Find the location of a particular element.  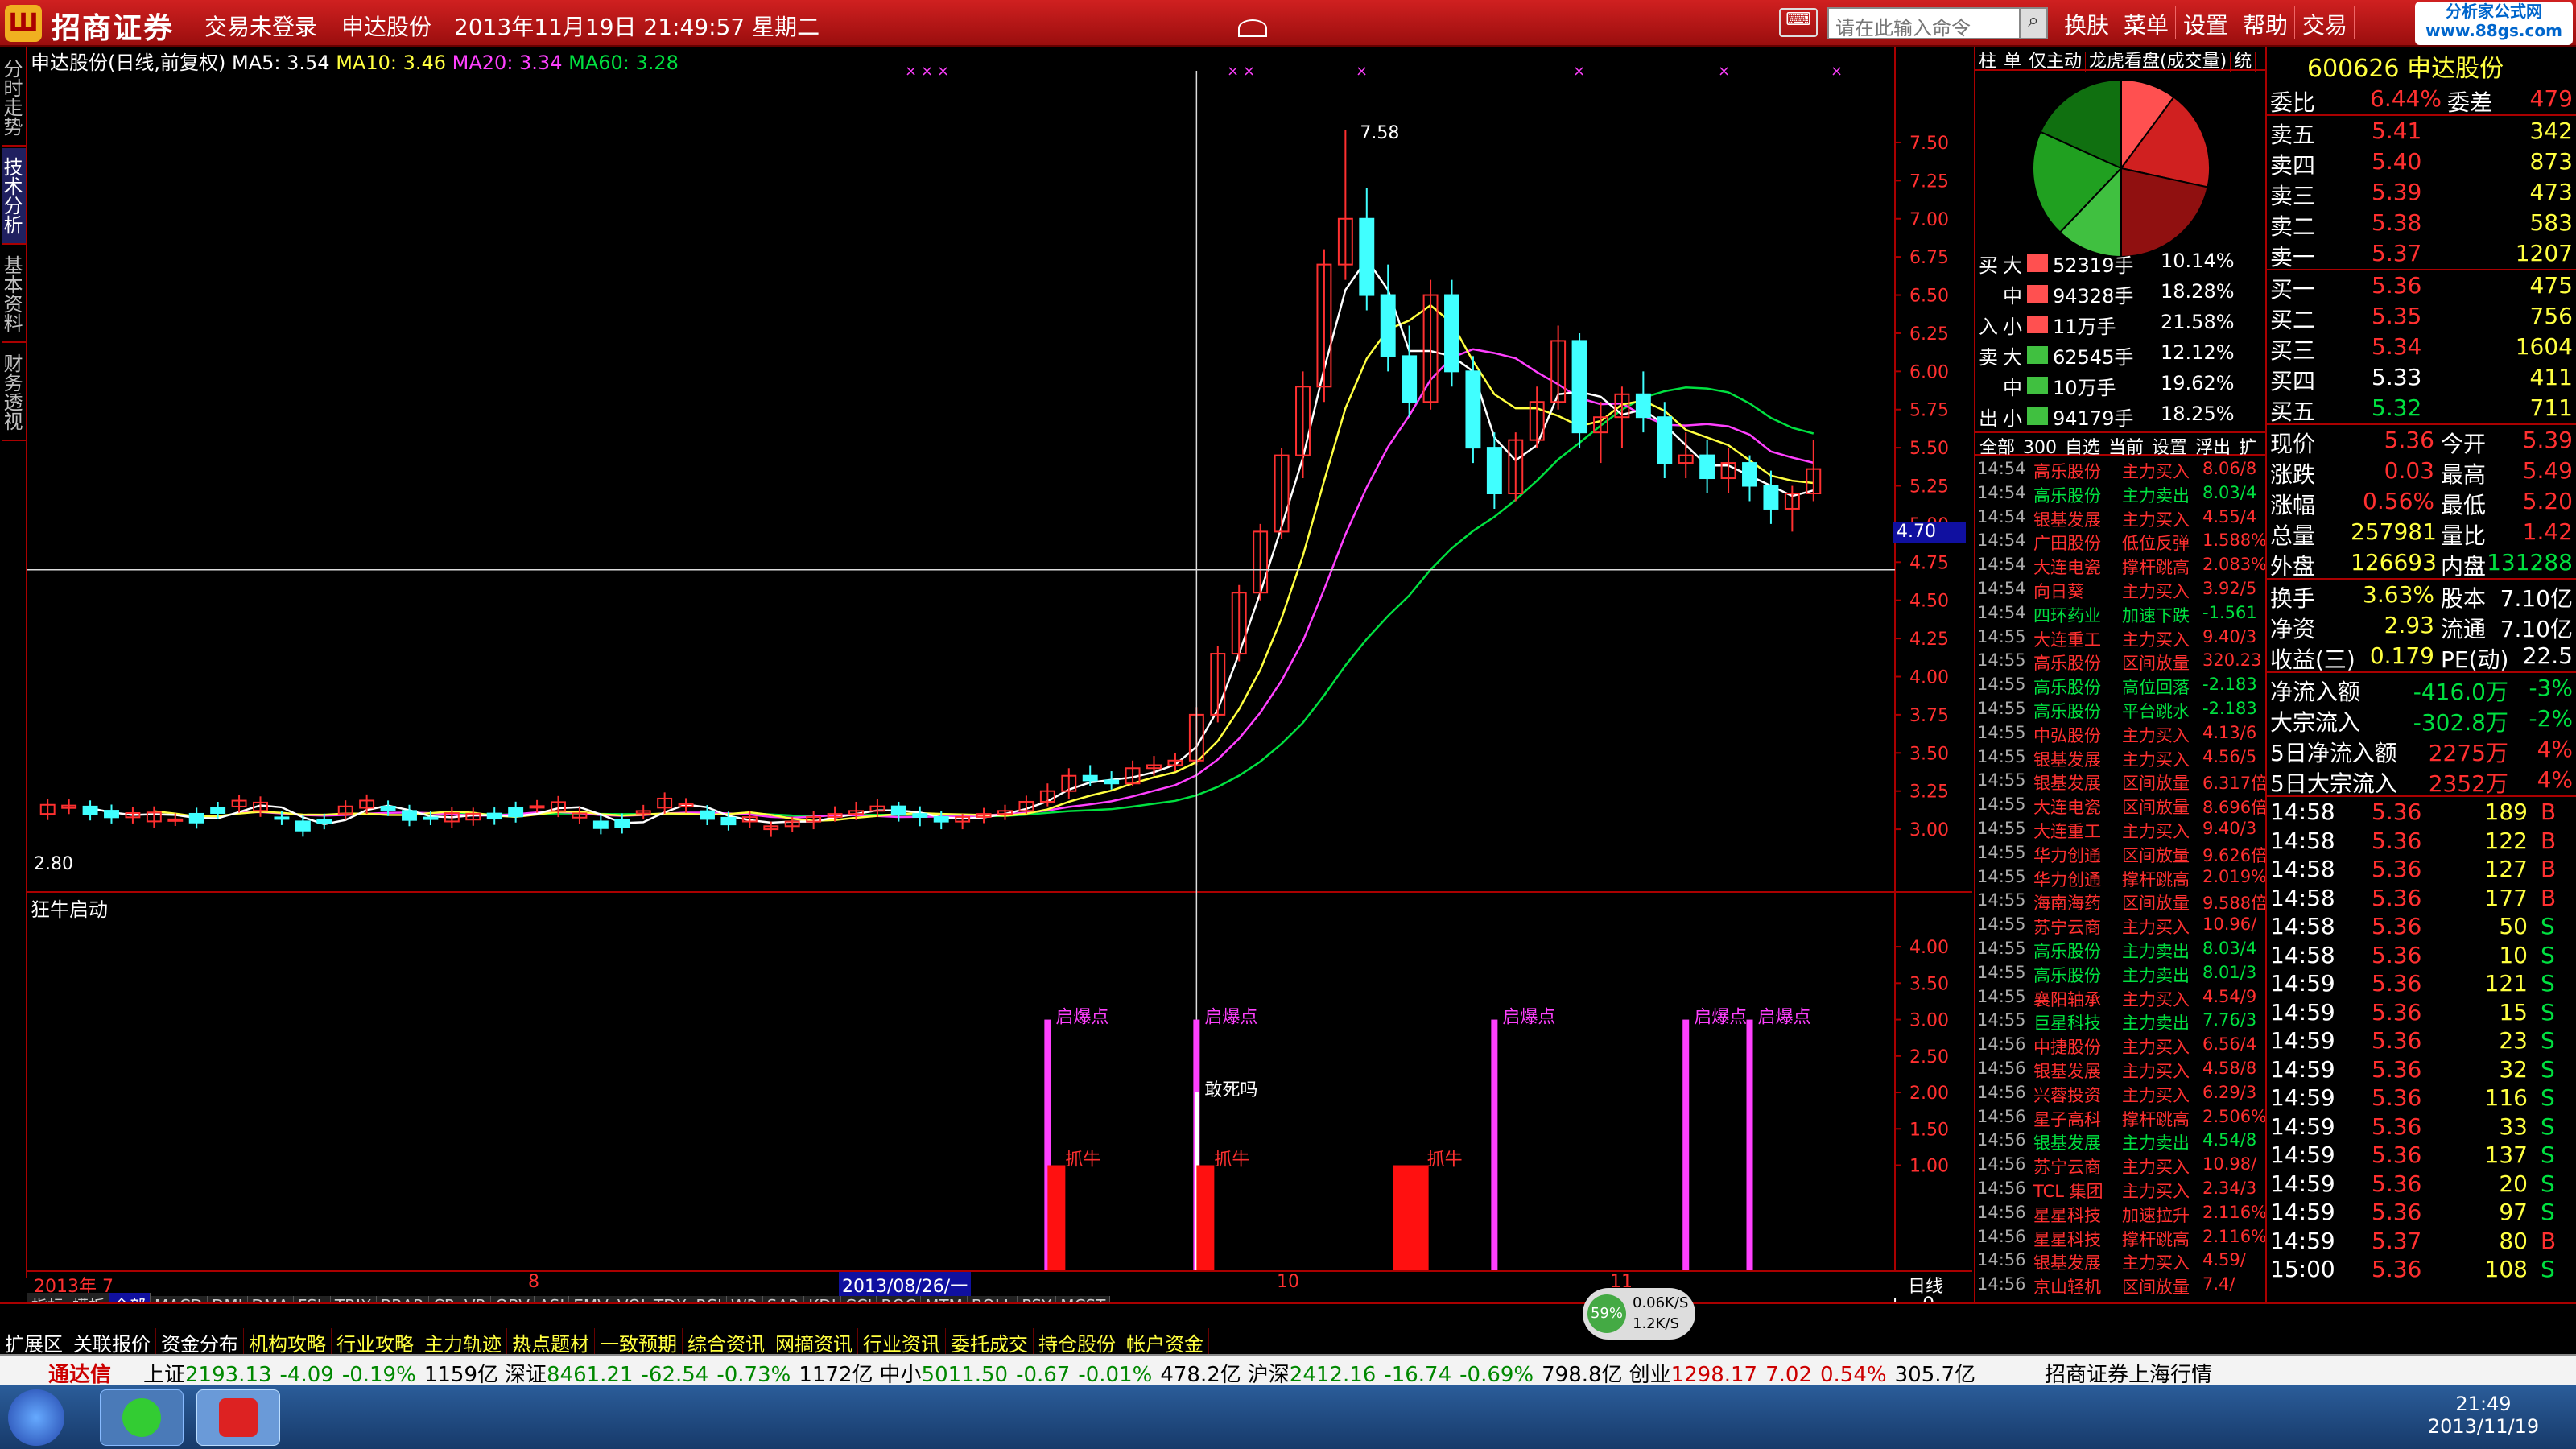

radar-row: 14:55 大连电瓷 区间放量 8.696倍 is located at coordinates (2120, 805).